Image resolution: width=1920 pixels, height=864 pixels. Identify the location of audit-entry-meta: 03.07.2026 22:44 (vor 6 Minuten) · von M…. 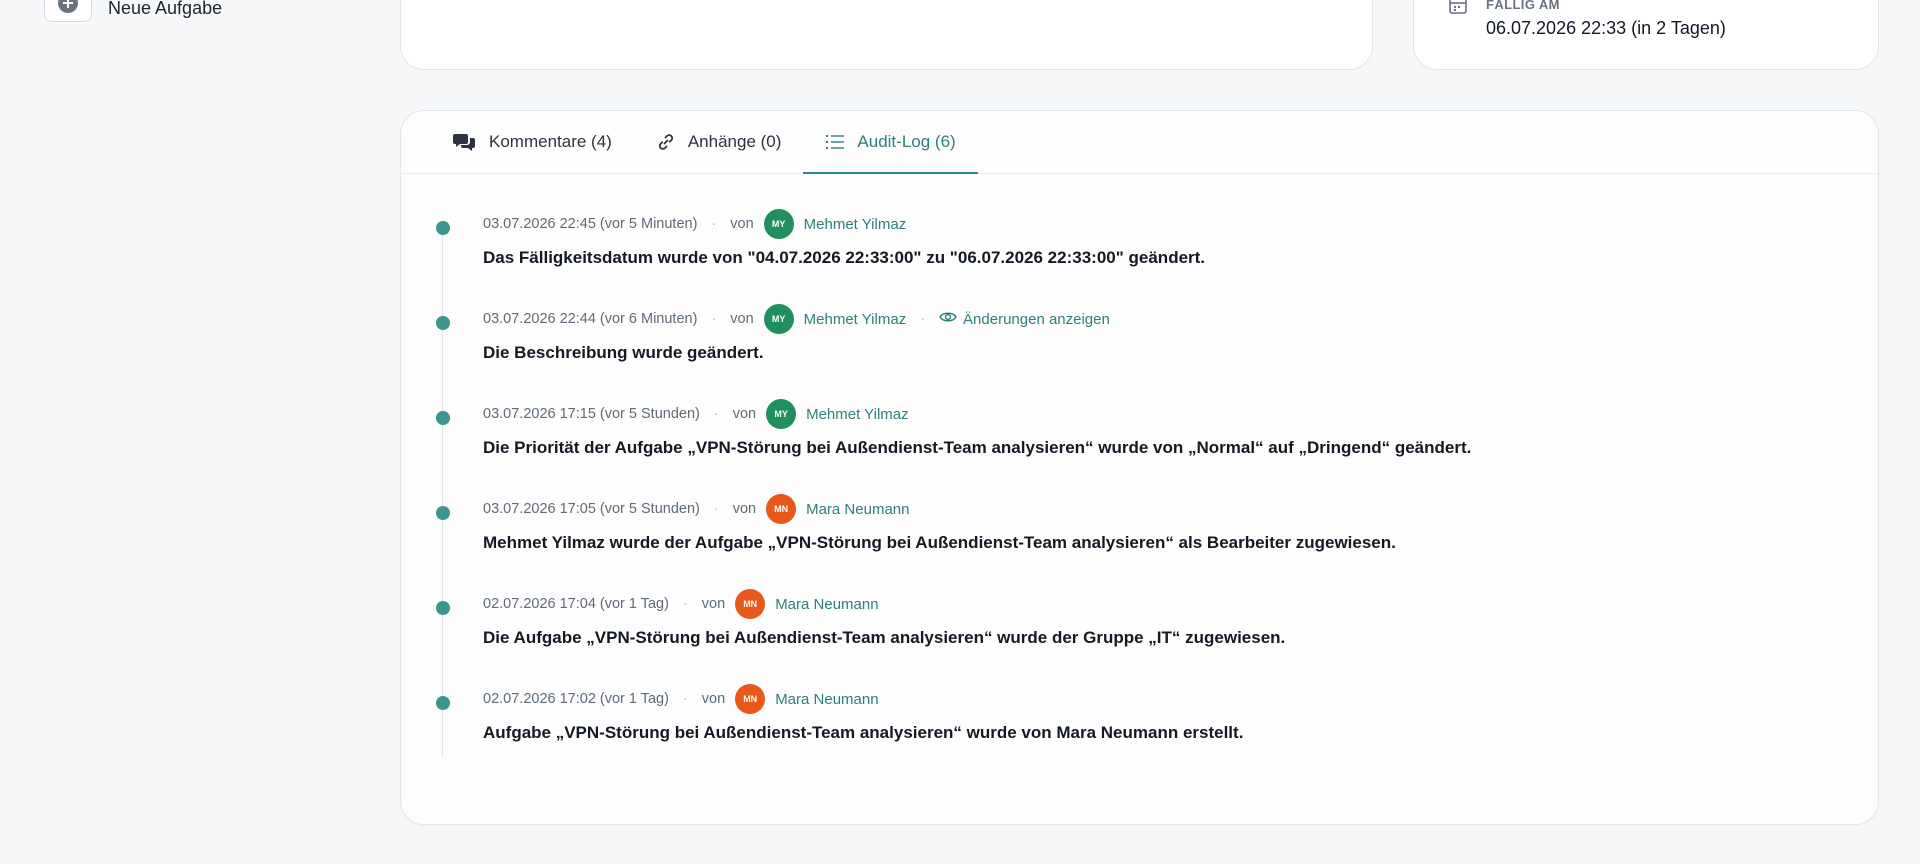
(1180, 319).